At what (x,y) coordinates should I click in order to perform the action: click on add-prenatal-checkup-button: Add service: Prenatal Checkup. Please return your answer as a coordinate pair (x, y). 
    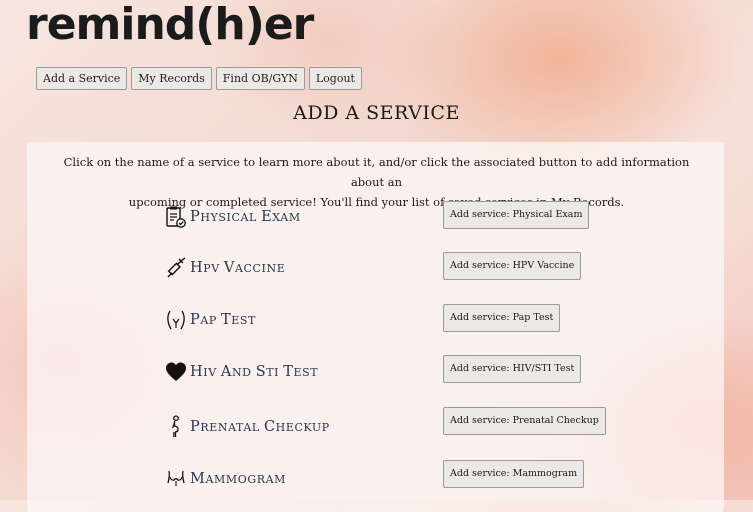
    Looking at the image, I should click on (524, 421).